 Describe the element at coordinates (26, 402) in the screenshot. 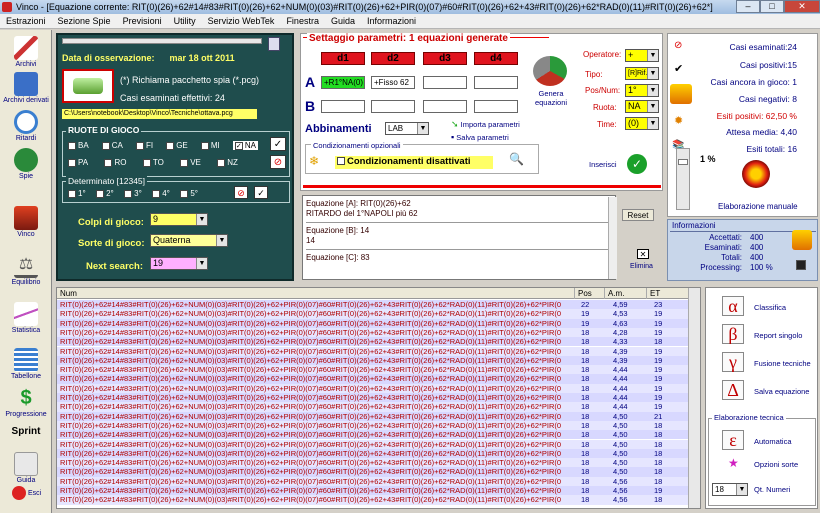

I see `sidebar-item-progressione: $ Progressione` at that location.